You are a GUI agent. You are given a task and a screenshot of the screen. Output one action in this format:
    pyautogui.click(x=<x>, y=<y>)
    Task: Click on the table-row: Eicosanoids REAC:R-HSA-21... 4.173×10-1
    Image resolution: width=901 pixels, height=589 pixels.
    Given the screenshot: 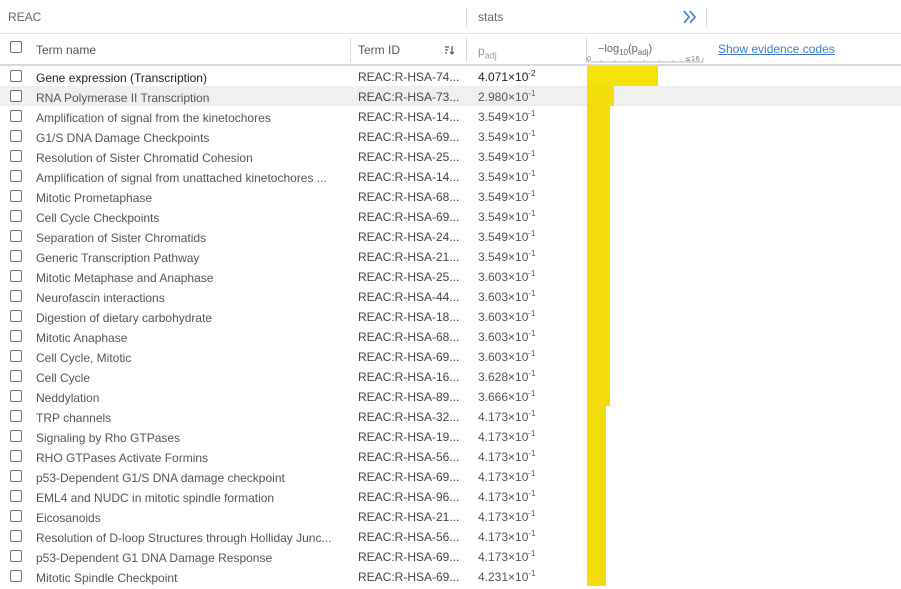 What is the action you would take?
    pyautogui.click(x=450, y=516)
    